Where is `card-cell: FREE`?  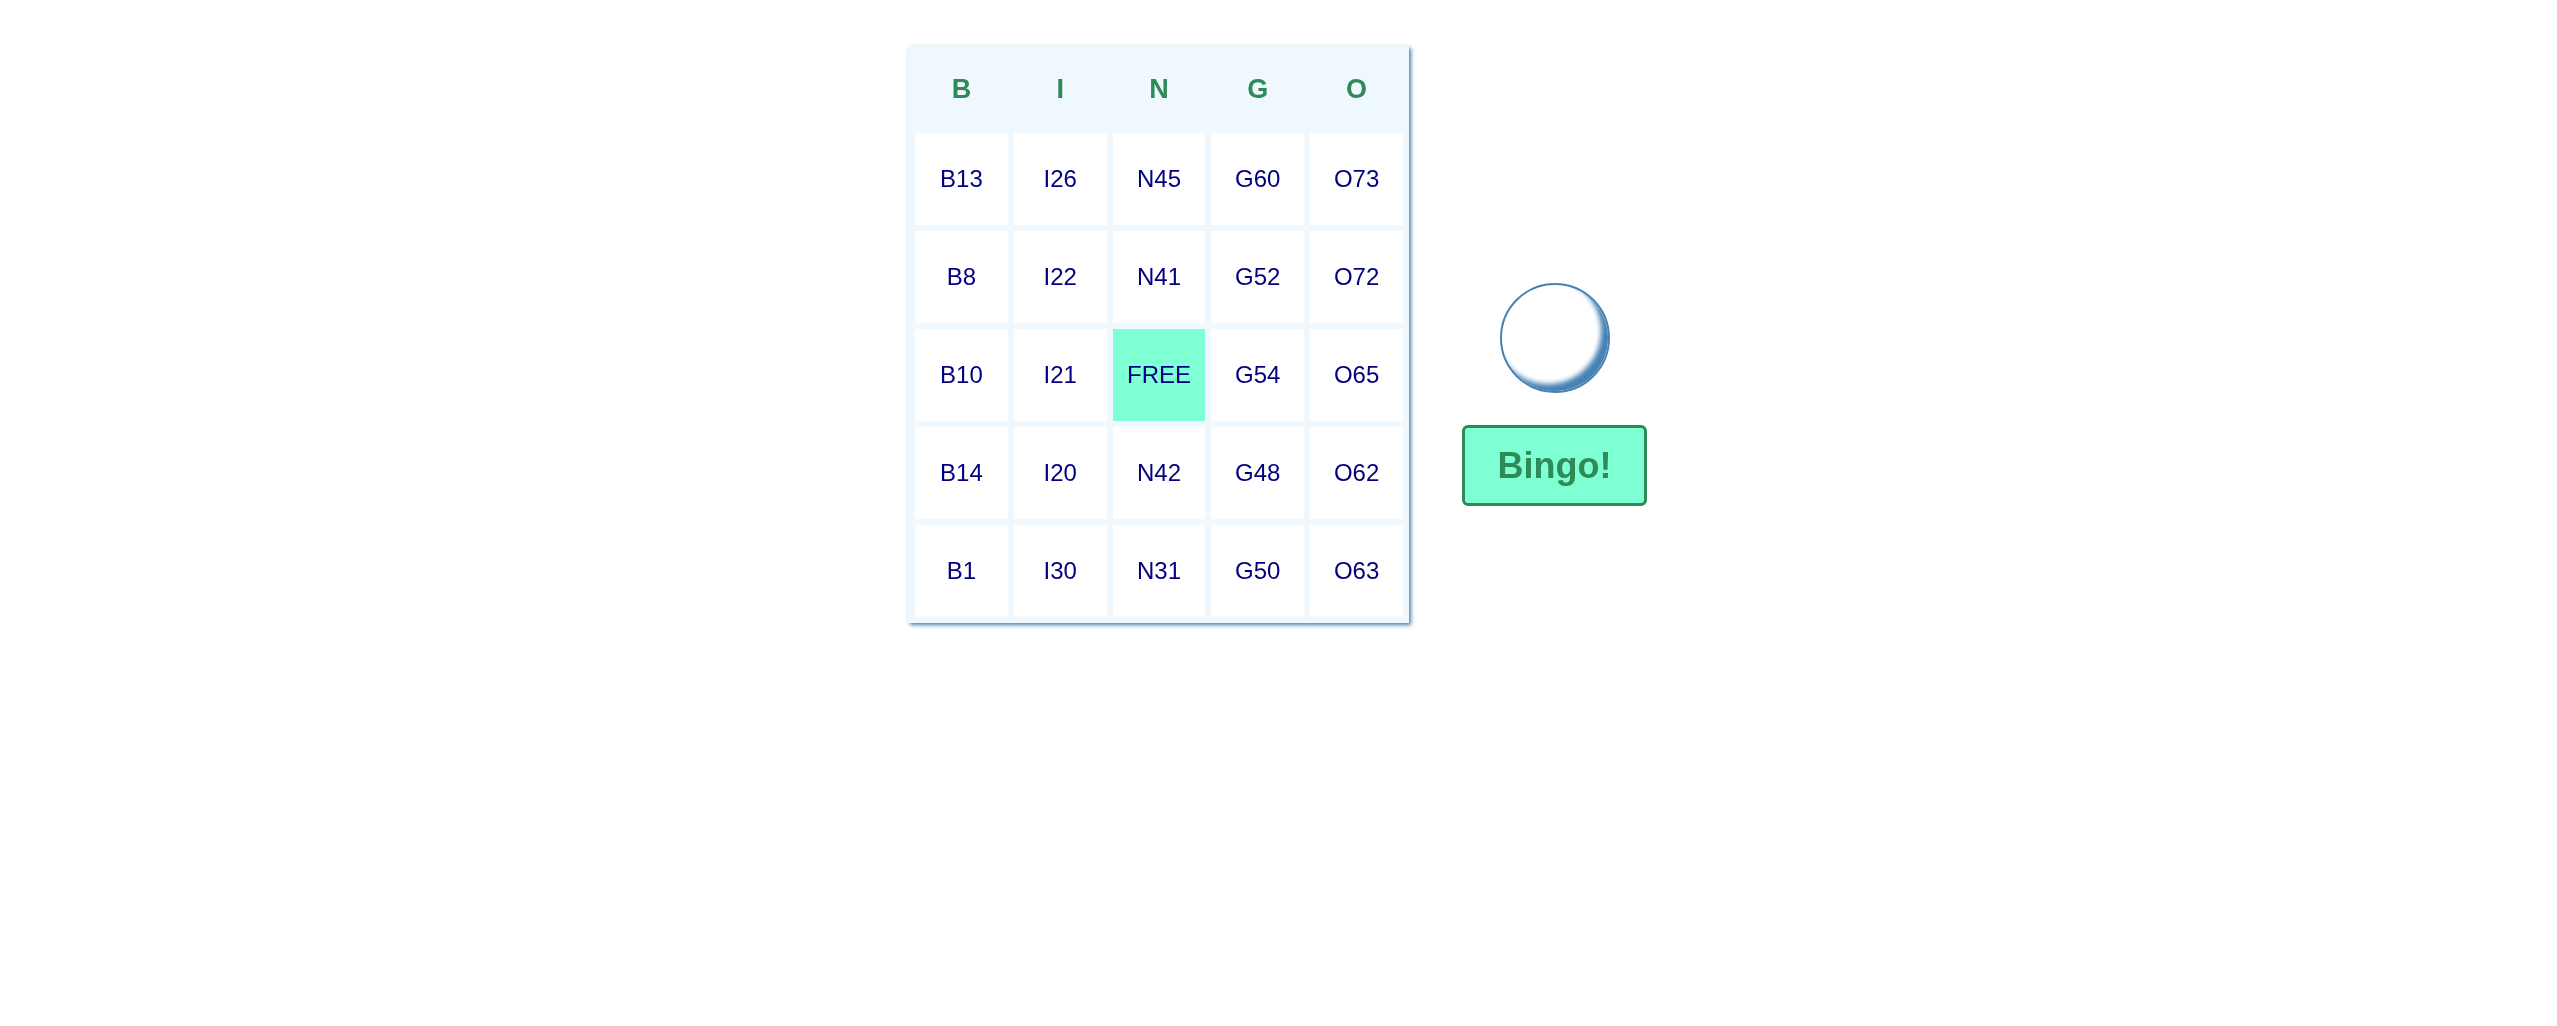
card-cell: FREE is located at coordinates (1159, 375).